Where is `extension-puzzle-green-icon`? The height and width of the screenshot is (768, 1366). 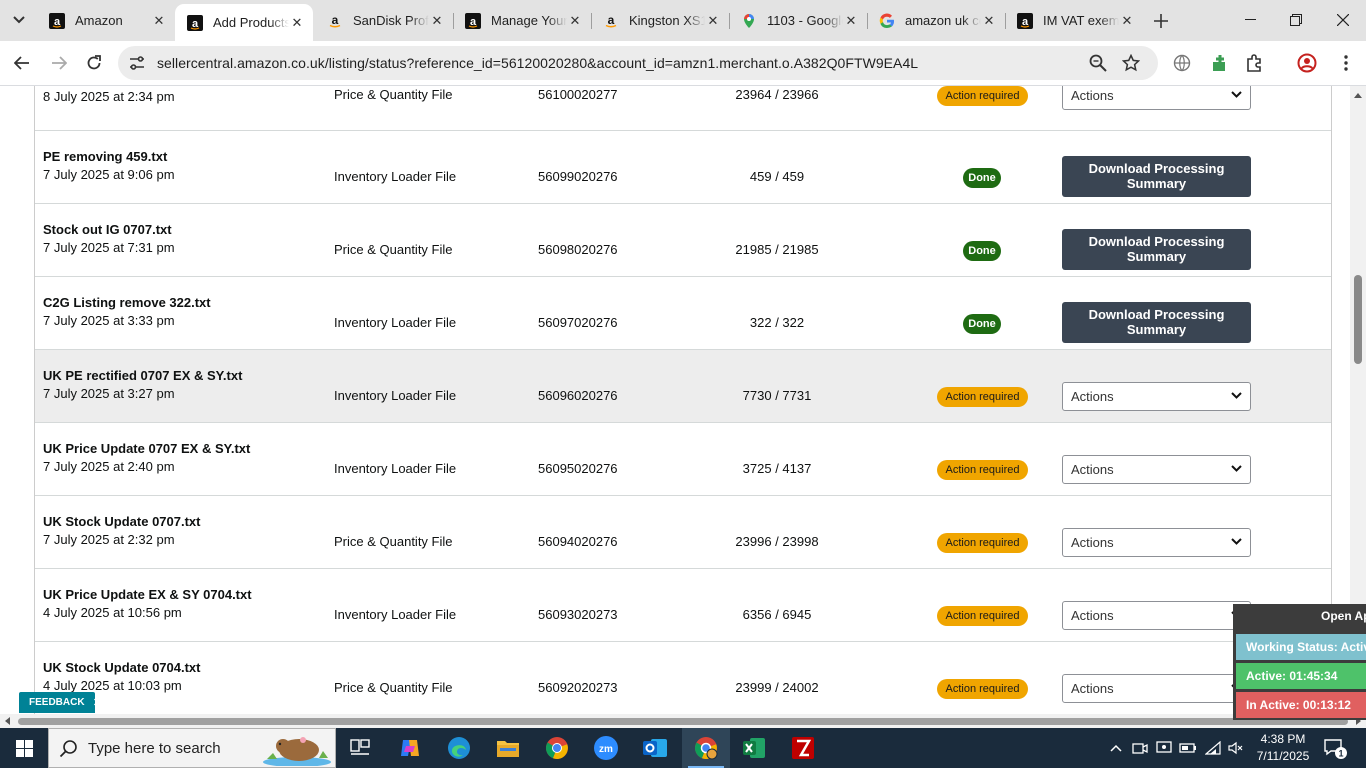
extension-puzzle-green-icon is located at coordinates (1220, 63).